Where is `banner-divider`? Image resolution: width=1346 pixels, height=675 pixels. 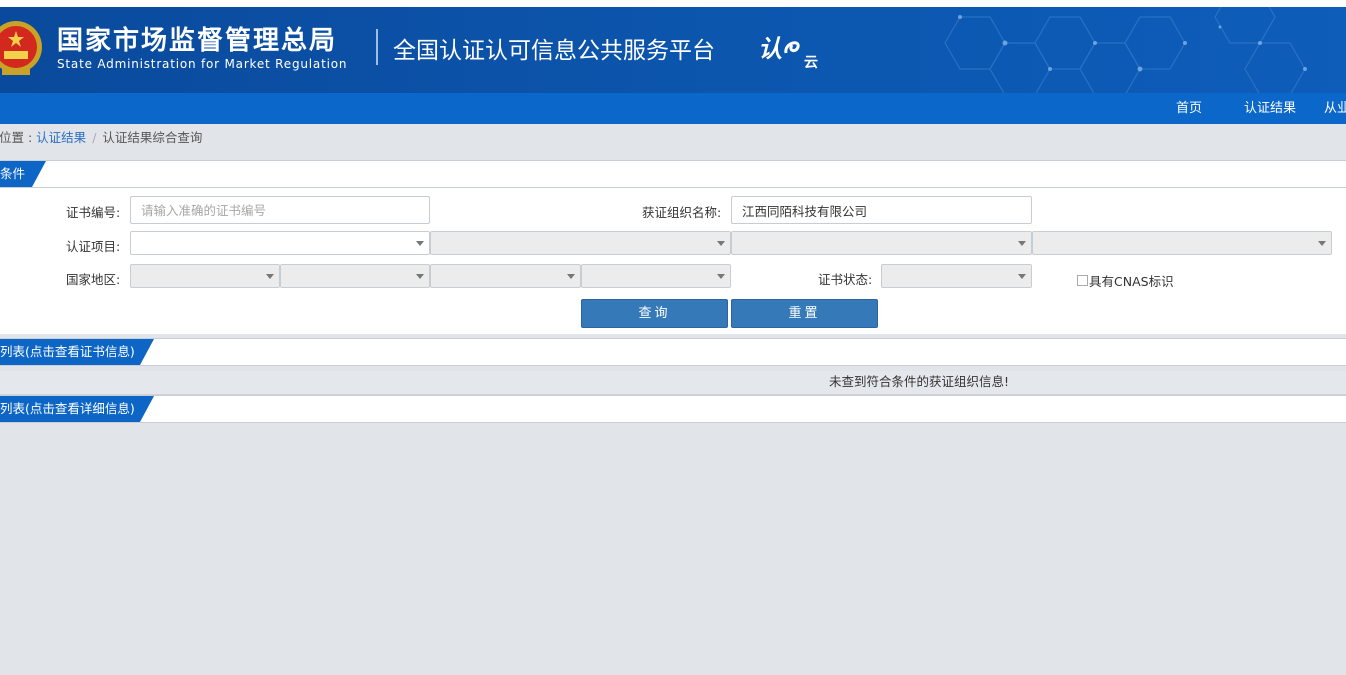 banner-divider is located at coordinates (377, 47).